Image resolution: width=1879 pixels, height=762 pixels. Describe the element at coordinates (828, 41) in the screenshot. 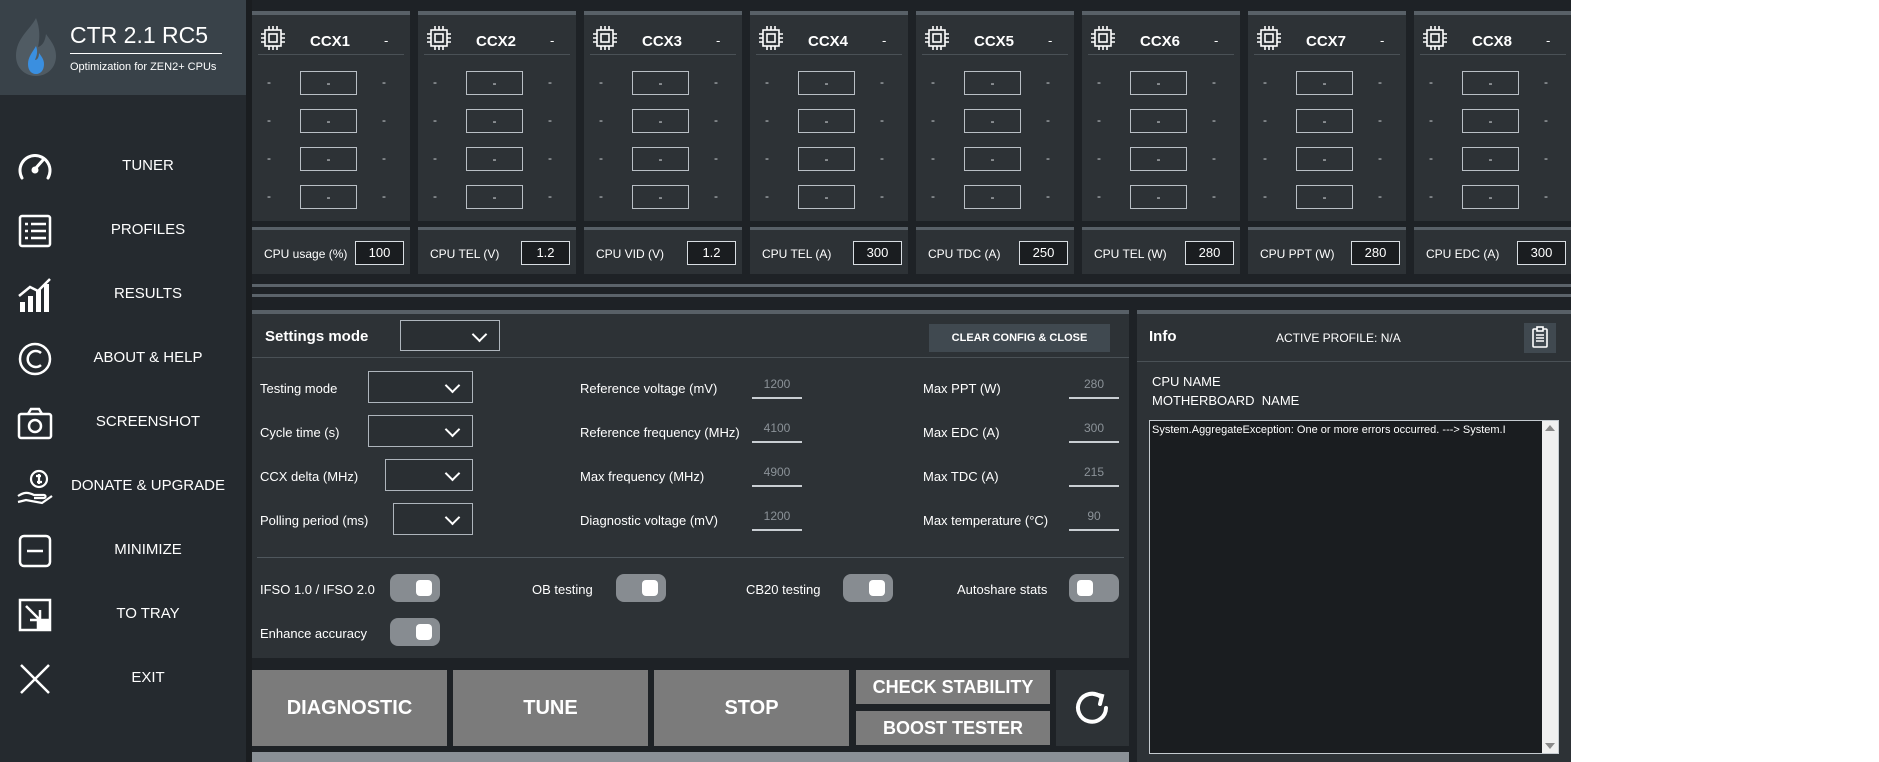

I see `ccx-name: CCX4` at that location.